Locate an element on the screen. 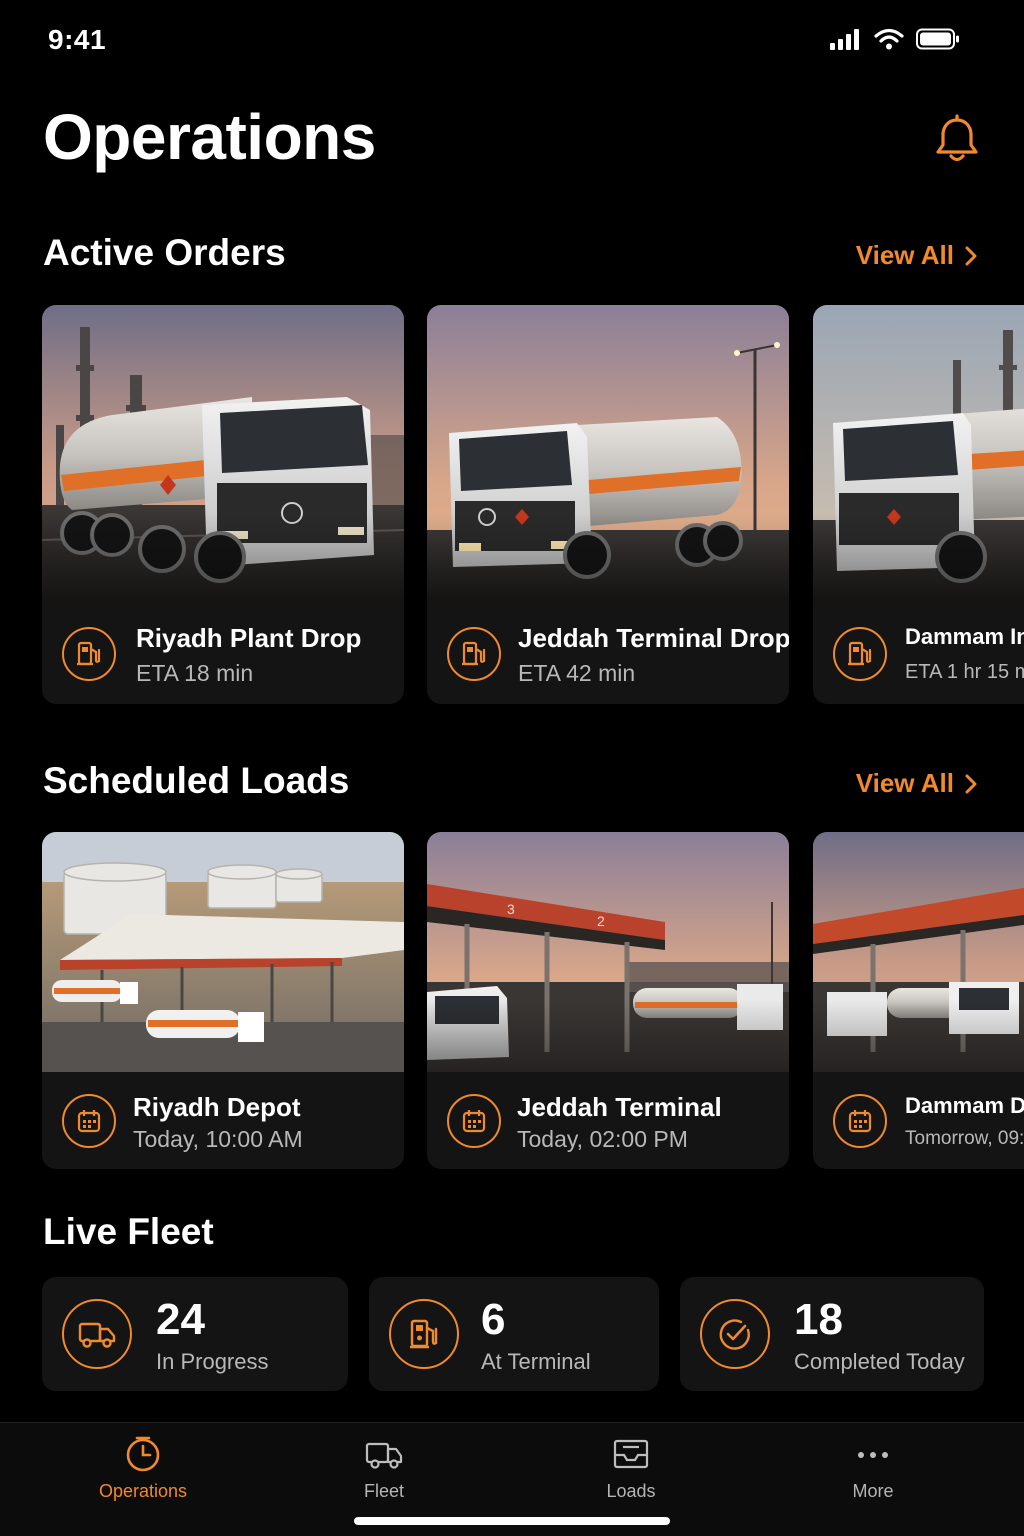 This screenshot has height=1536, width=1024. home-indicator is located at coordinates (512, 1521).